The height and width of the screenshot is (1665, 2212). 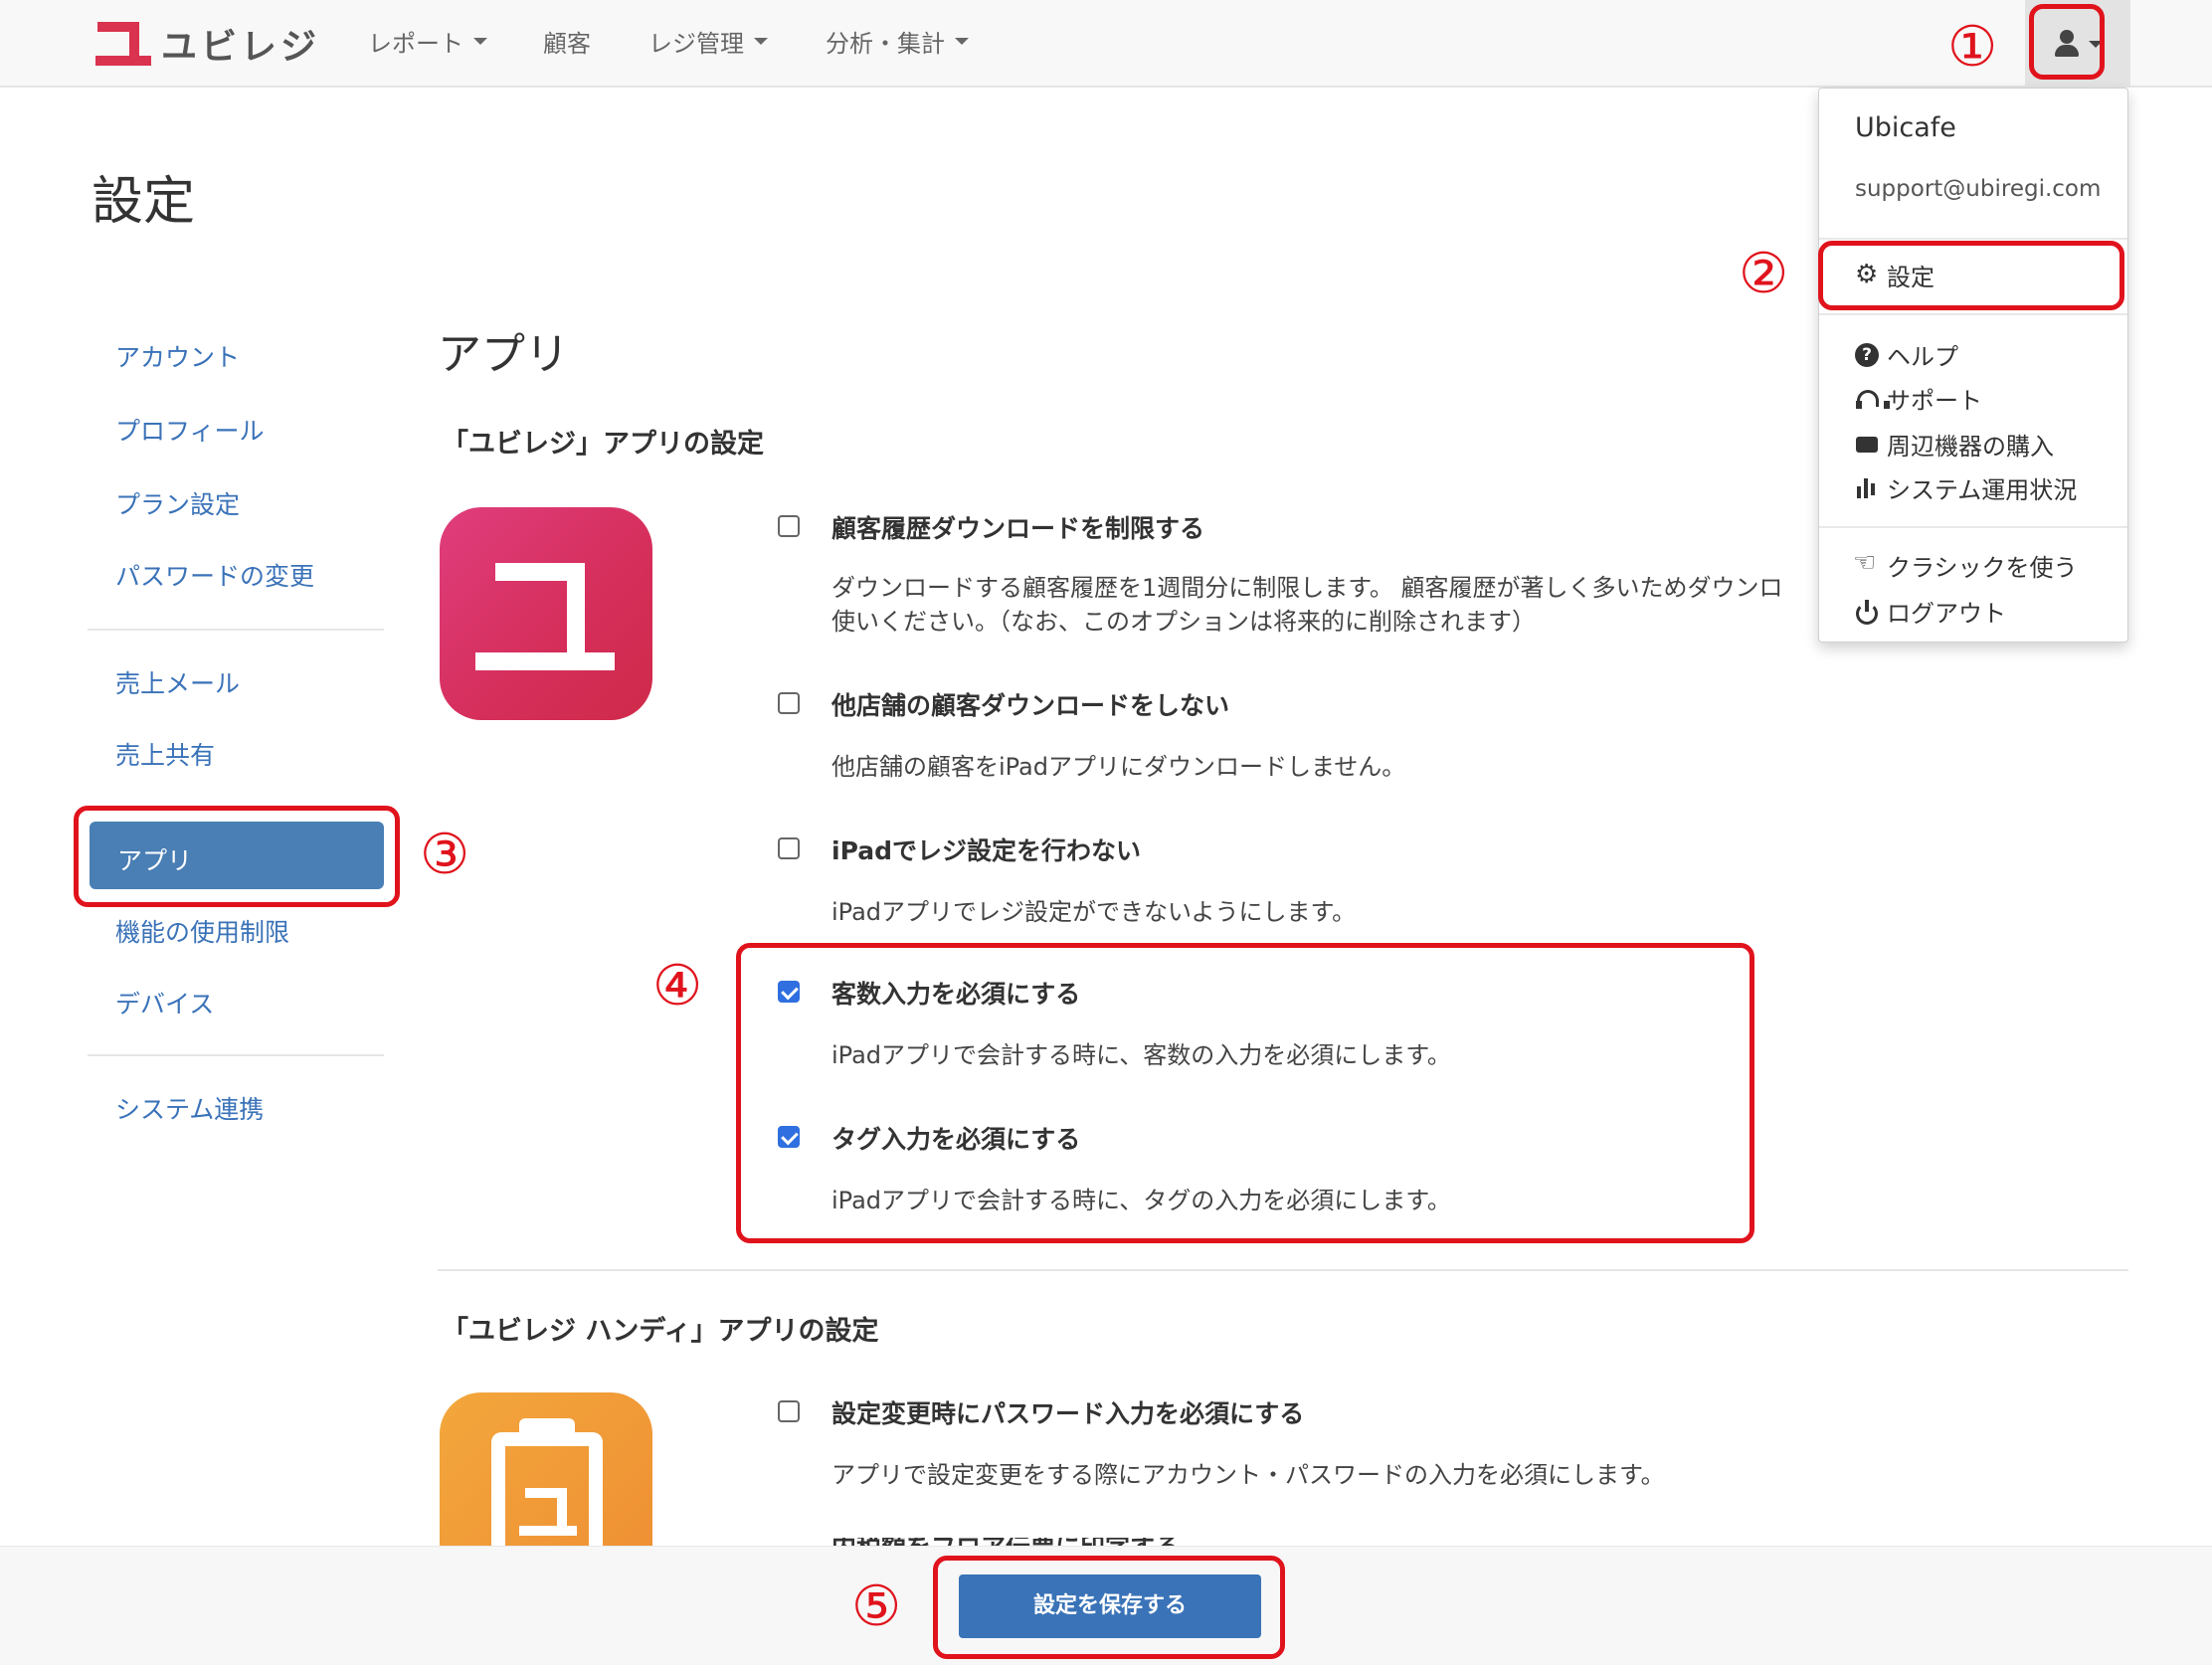 What do you see at coordinates (546, 613) in the screenshot?
I see `ubiregi-app-icon` at bounding box center [546, 613].